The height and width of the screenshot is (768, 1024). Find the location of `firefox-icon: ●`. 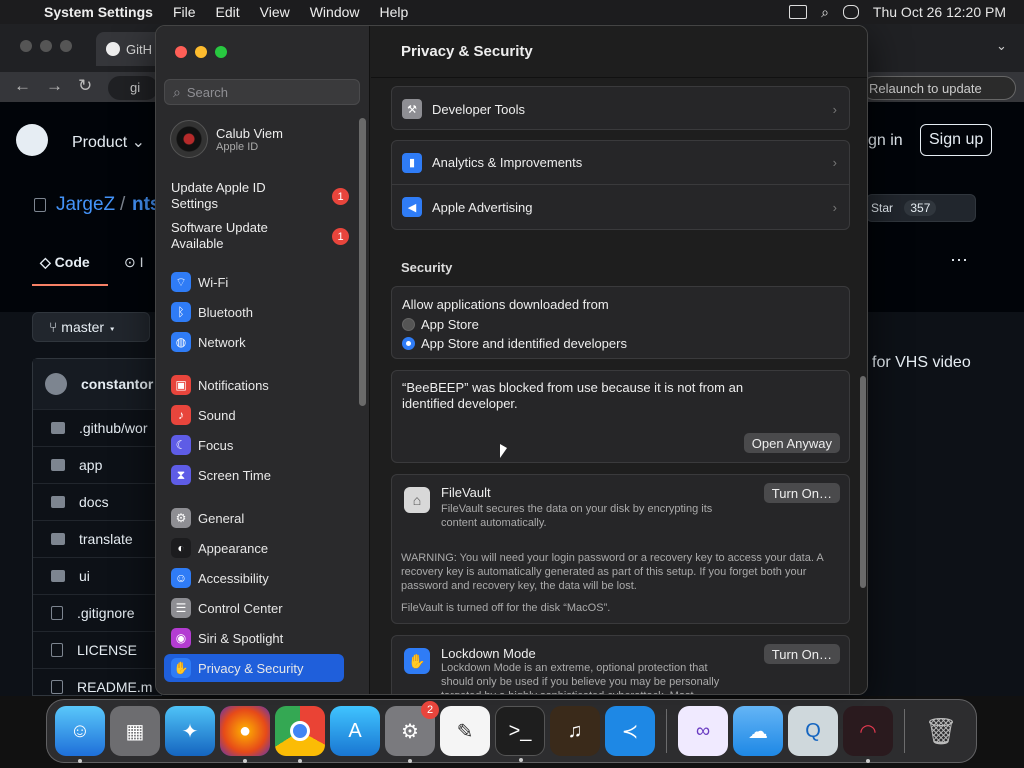

firefox-icon: ● is located at coordinates (245, 734).